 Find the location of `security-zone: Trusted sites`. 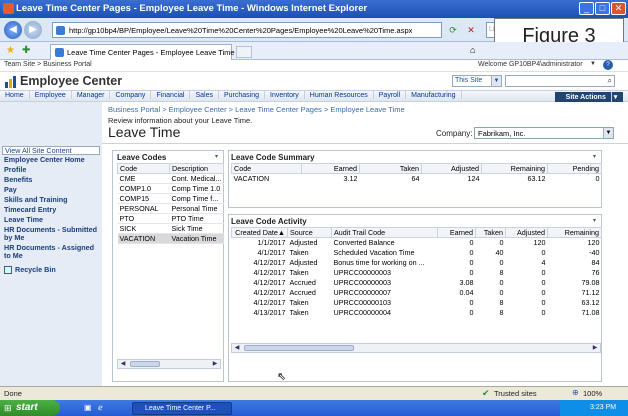

security-zone: Trusted sites is located at coordinates (515, 393).